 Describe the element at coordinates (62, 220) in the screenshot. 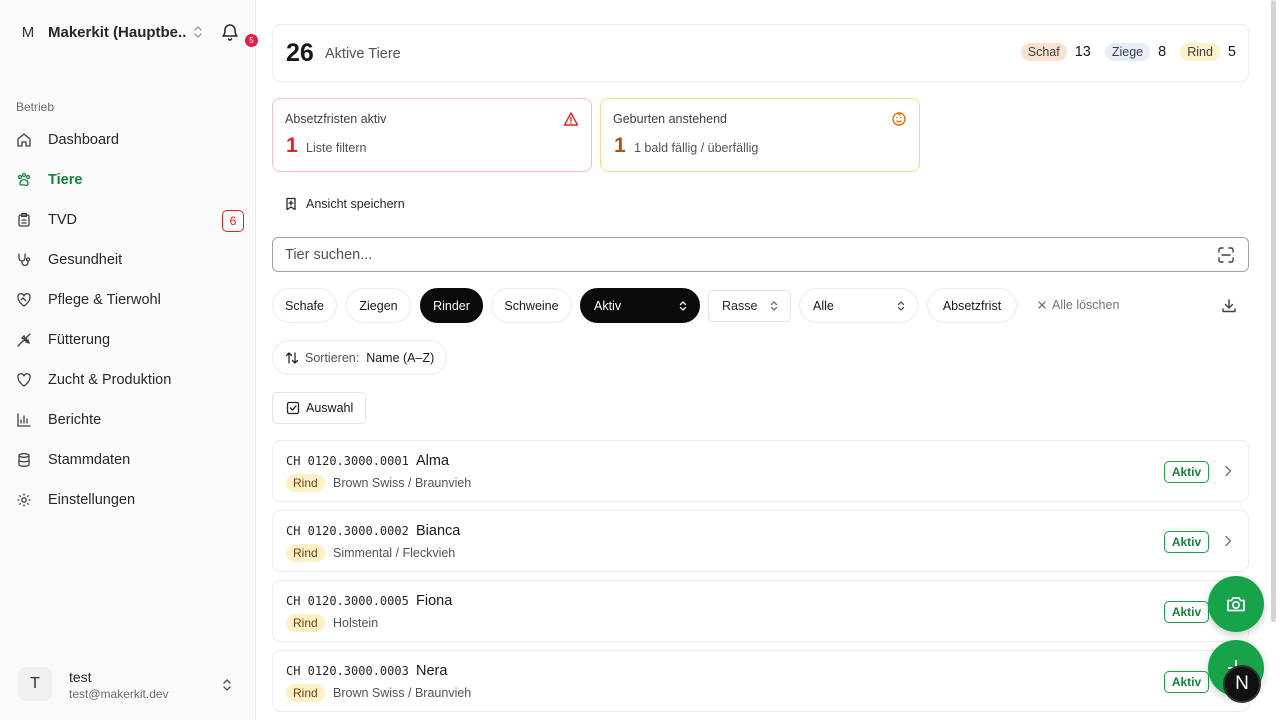

I see `sidebar-item-label: TVD` at that location.